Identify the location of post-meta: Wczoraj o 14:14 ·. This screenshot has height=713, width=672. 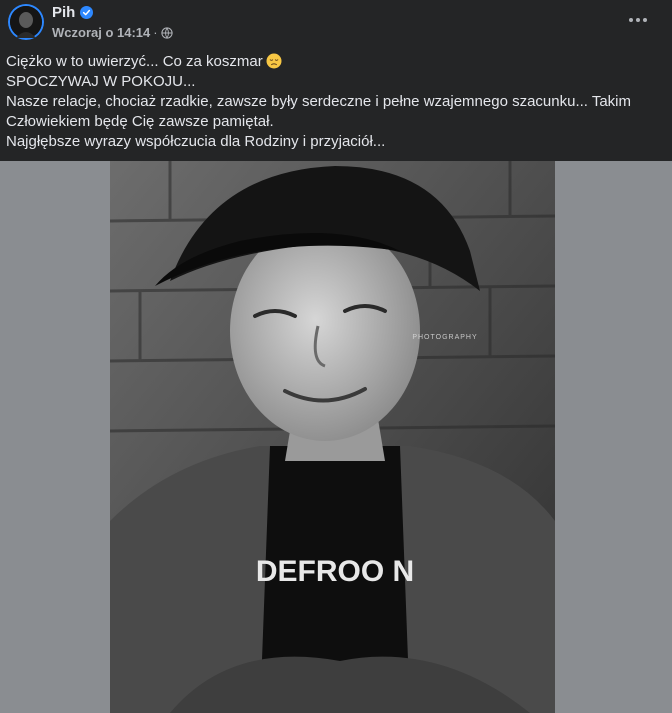
(112, 32).